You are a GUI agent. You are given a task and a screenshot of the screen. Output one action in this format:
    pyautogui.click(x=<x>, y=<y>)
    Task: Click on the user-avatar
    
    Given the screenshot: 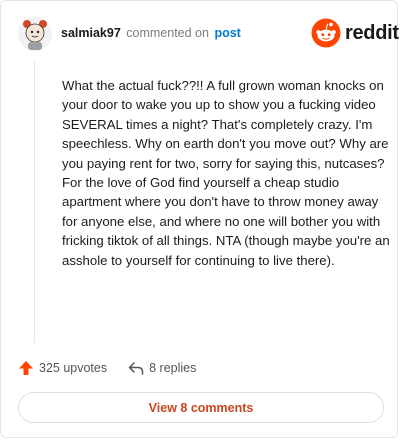 What is the action you would take?
    pyautogui.click(x=35, y=34)
    